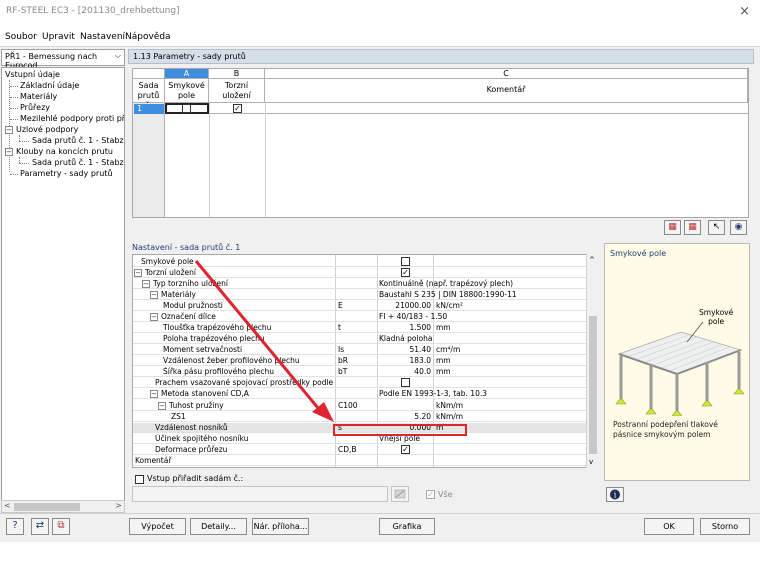 Image resolution: width=760 pixels, height=570 pixels. What do you see at coordinates (237, 108) in the screenshot?
I see `torsion-checkbox: ✓` at bounding box center [237, 108].